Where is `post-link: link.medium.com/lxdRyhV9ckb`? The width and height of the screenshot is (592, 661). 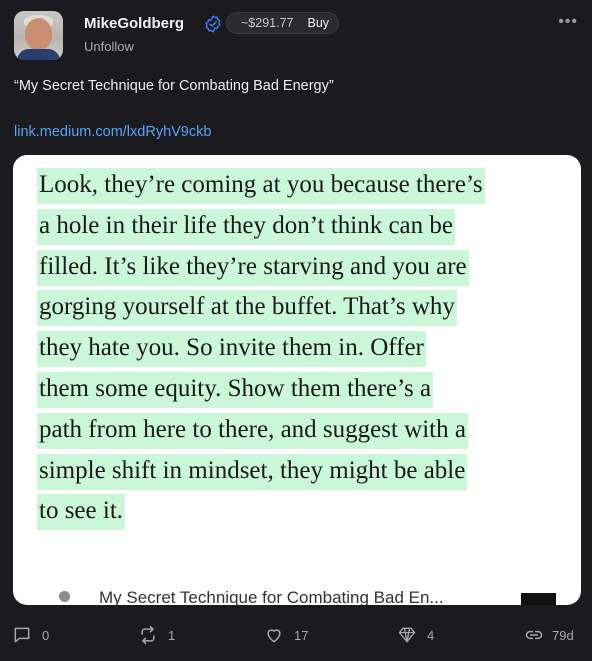
post-link: link.medium.com/lxdRyhV9ckb is located at coordinates (112, 132).